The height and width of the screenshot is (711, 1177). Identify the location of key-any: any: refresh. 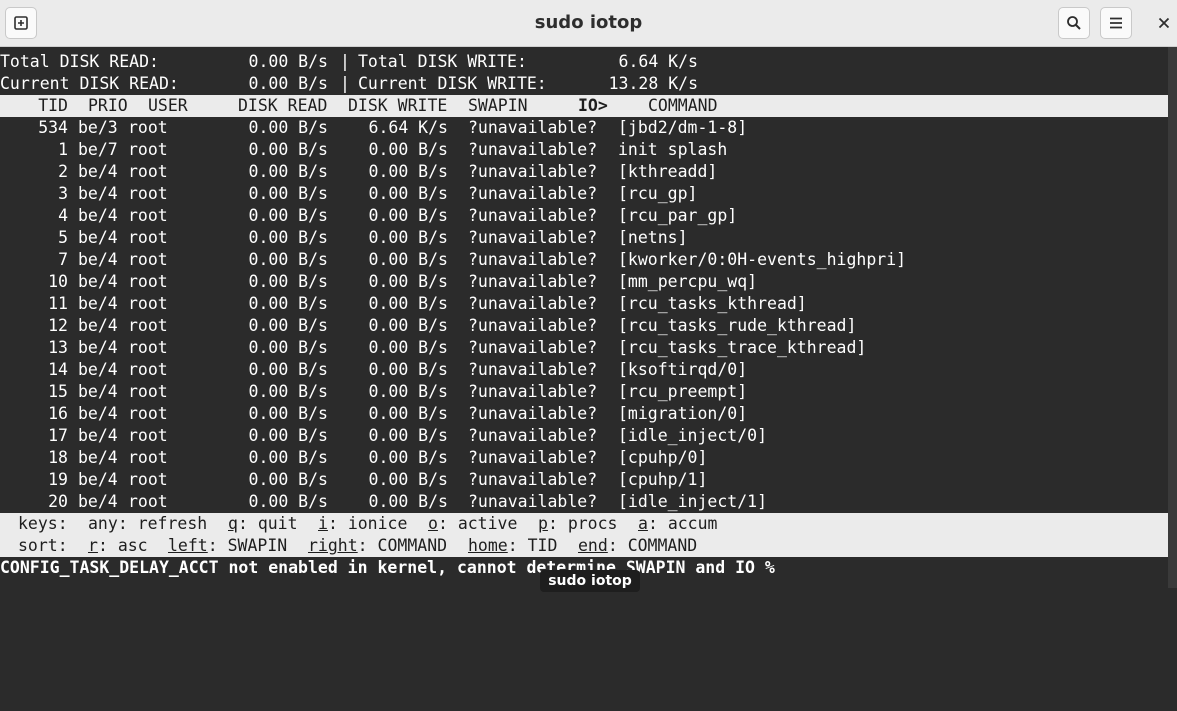
(147, 524).